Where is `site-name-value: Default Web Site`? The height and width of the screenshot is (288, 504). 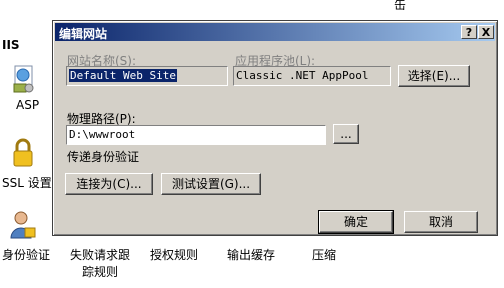 site-name-value: Default Web Site is located at coordinates (123, 75).